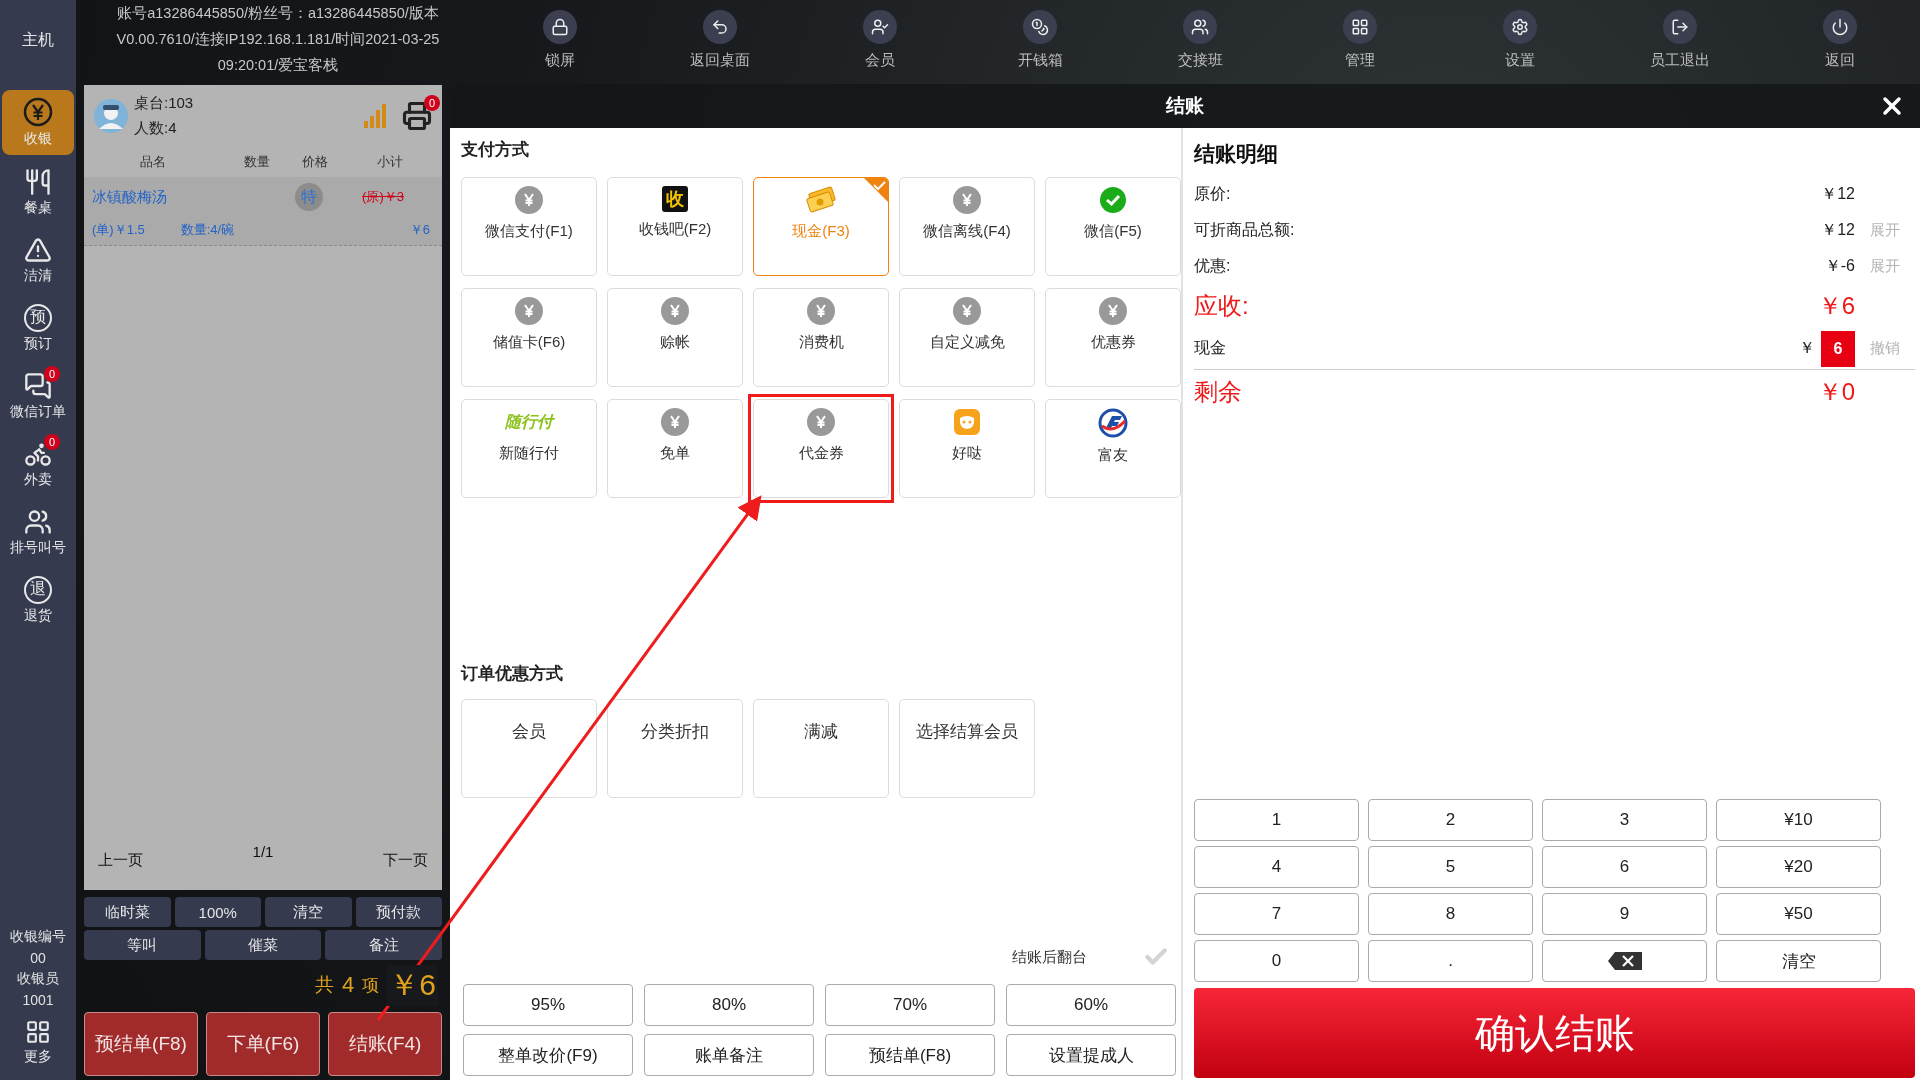  I want to click on discount-option: 分类折扣, so click(675, 748).